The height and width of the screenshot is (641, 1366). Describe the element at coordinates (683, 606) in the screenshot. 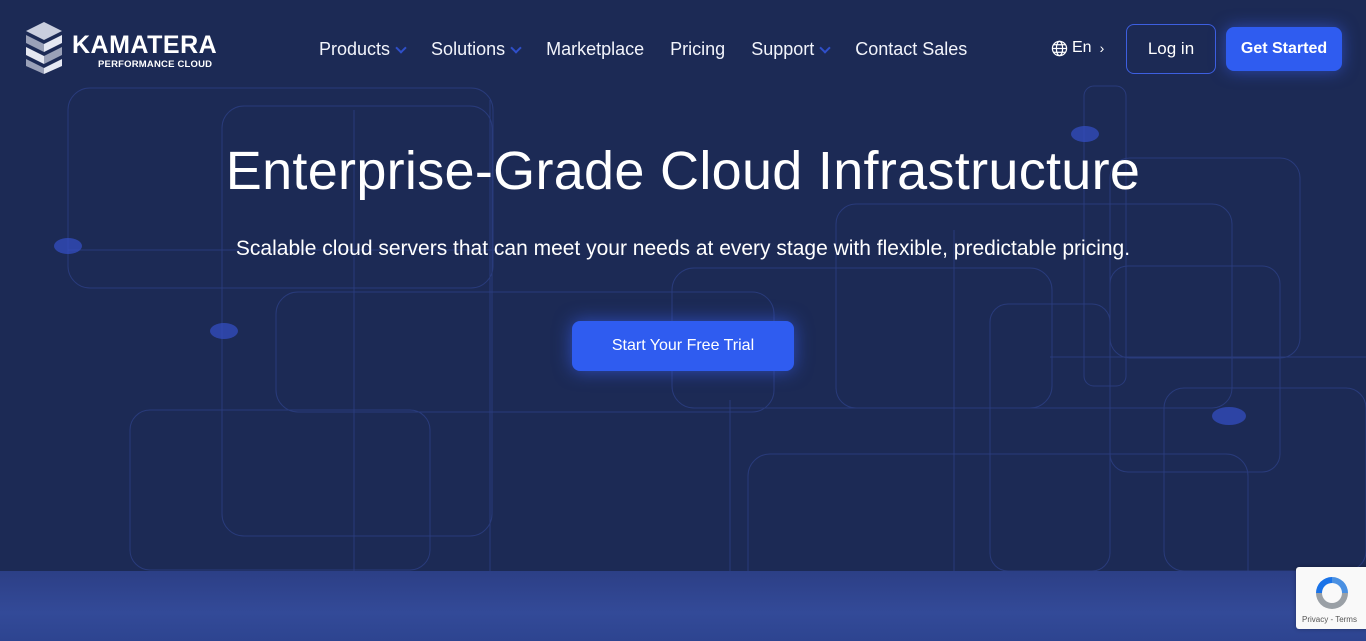

I see `next-section-band` at that location.